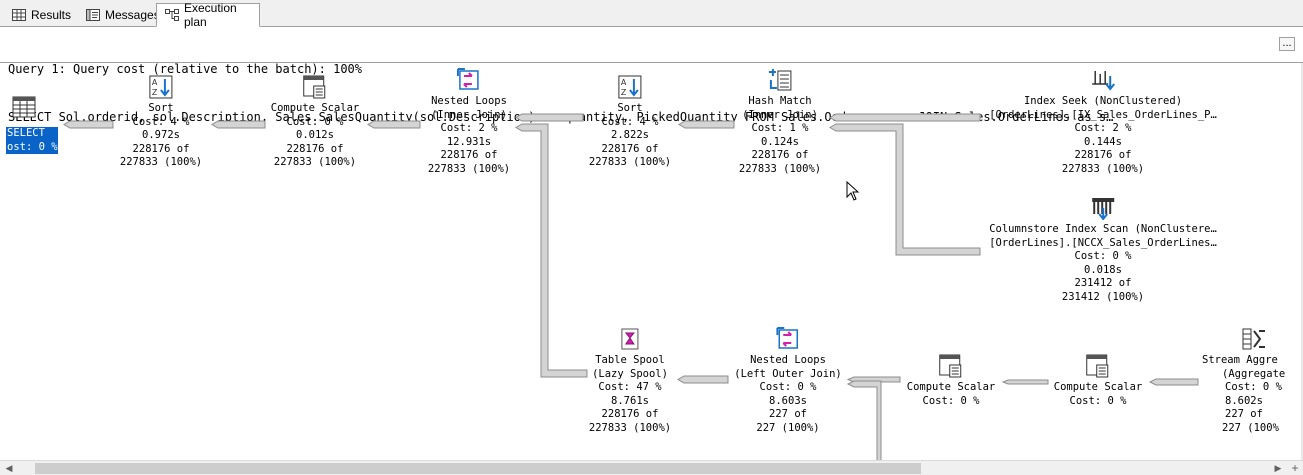  I want to click on messages-icon, so click(93, 14).